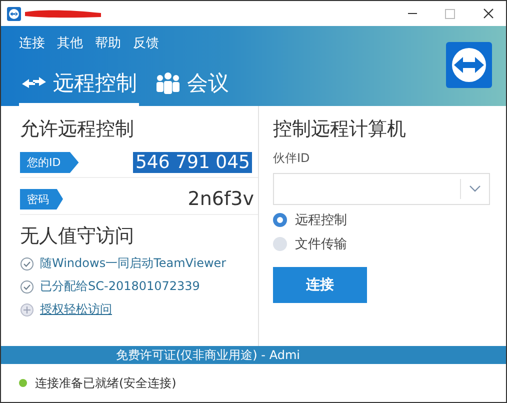  What do you see at coordinates (321, 220) in the screenshot?
I see `radio-label: 远程控制` at bounding box center [321, 220].